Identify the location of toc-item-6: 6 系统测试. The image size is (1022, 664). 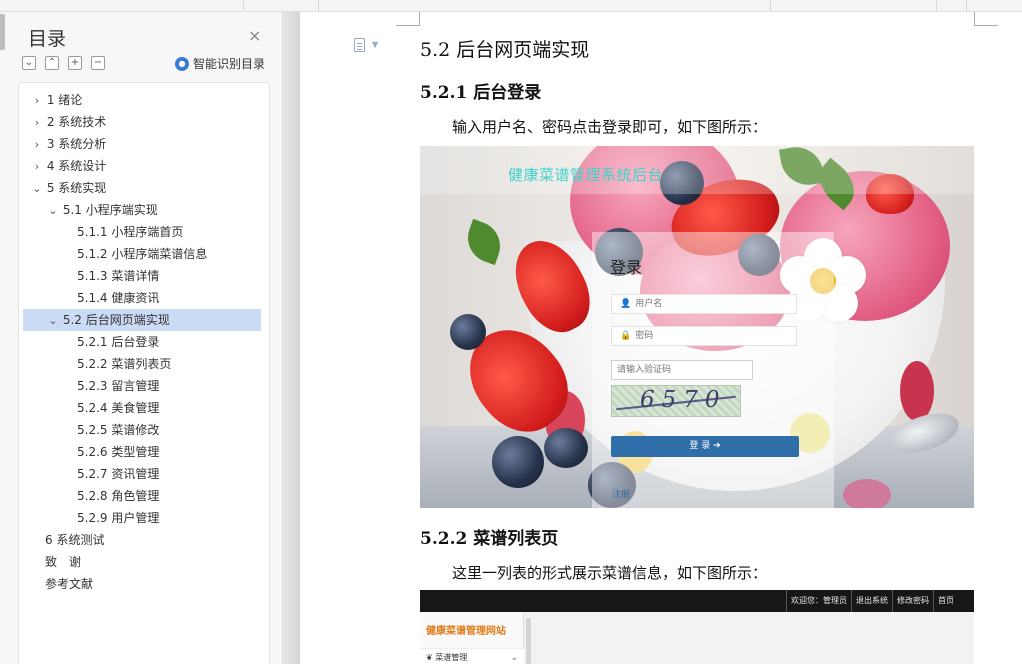
(142, 540).